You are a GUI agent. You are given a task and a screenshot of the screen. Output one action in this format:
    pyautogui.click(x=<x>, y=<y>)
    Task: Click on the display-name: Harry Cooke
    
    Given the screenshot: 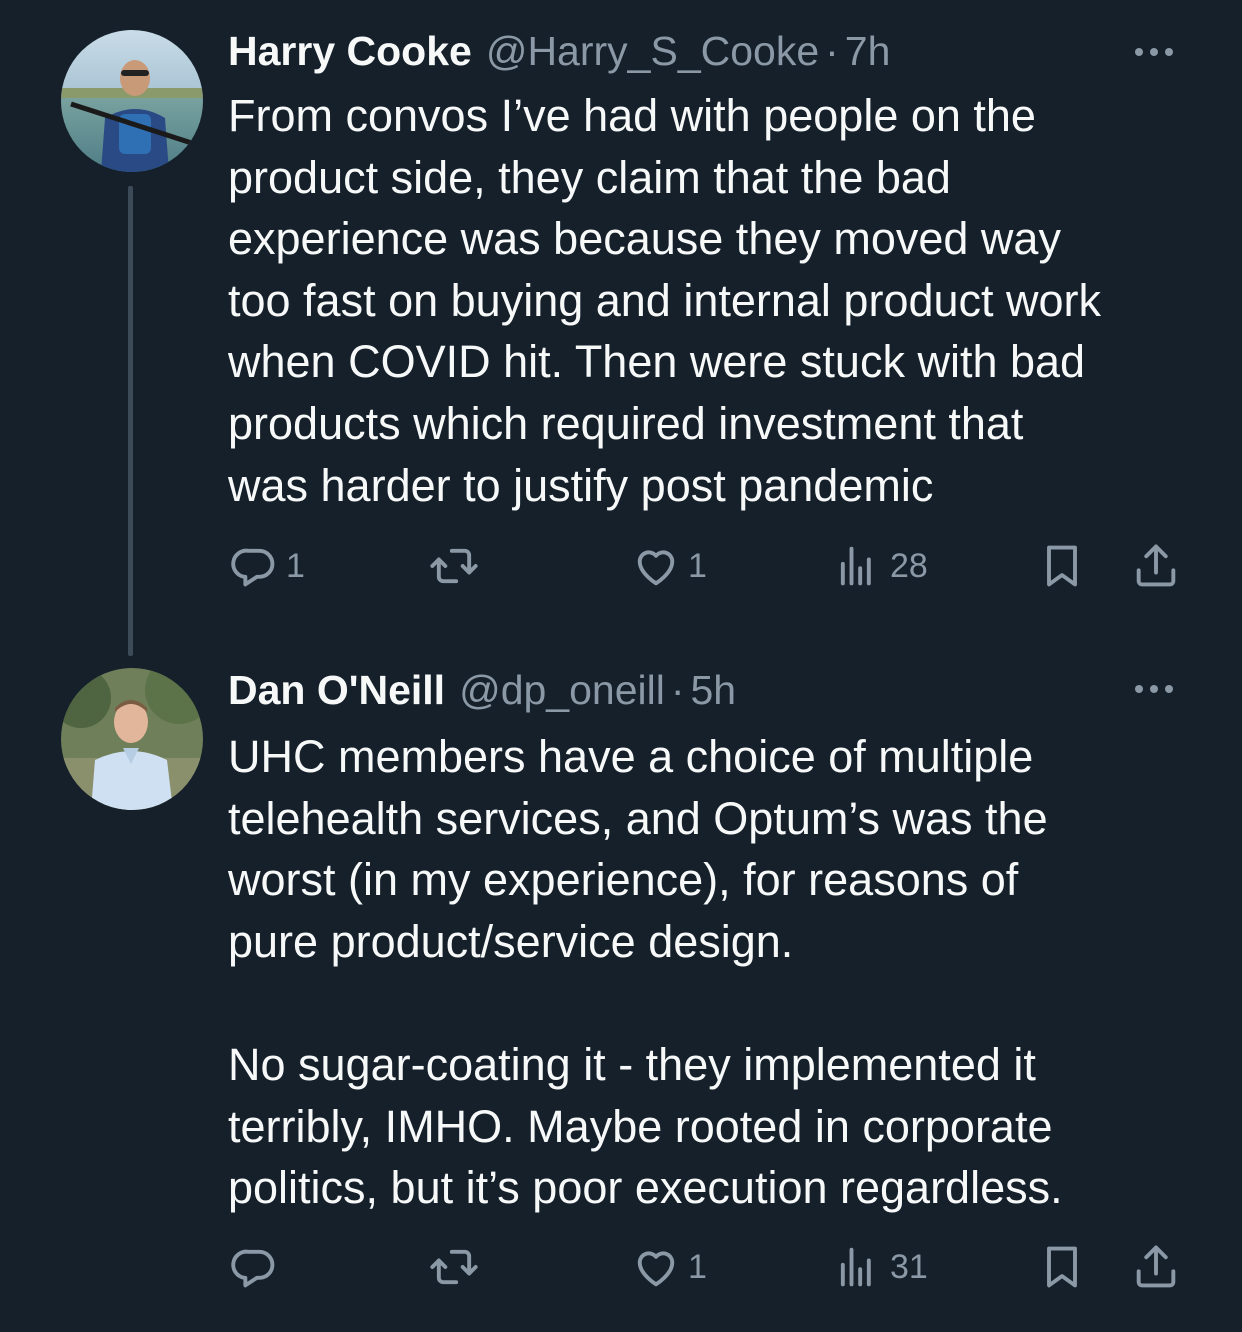 What is the action you would take?
    pyautogui.click(x=350, y=51)
    